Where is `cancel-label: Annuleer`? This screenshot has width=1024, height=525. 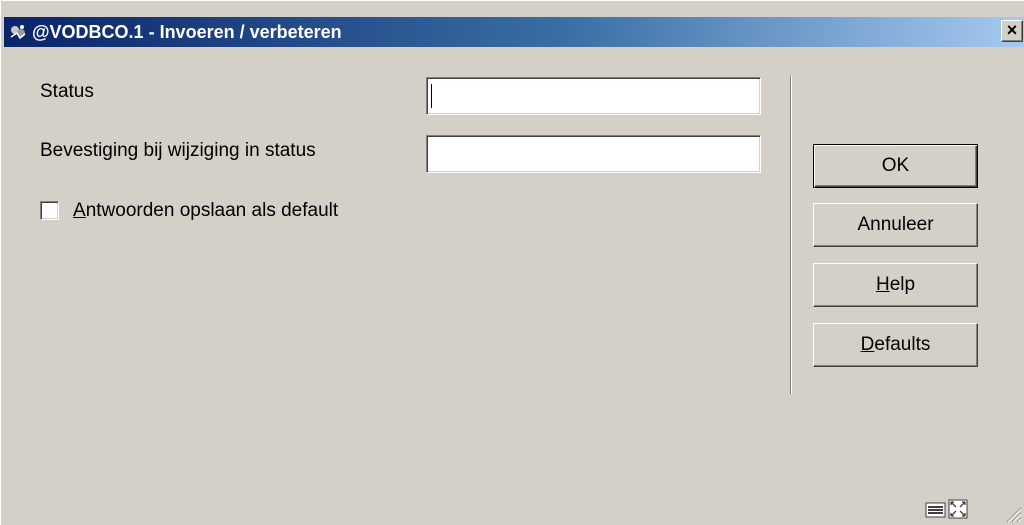 cancel-label: Annuleer is located at coordinates (895, 224).